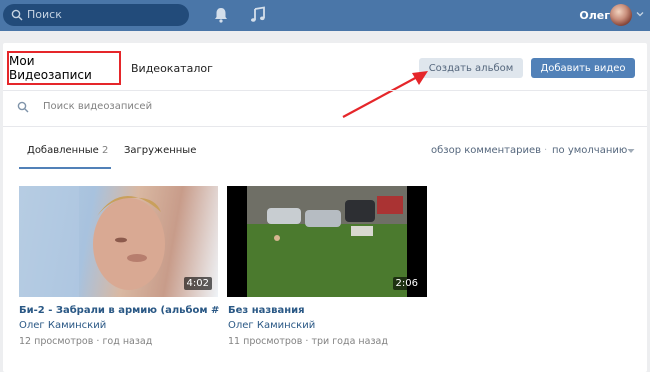 The width and height of the screenshot is (650, 372). I want to click on avatar, so click(621, 15).